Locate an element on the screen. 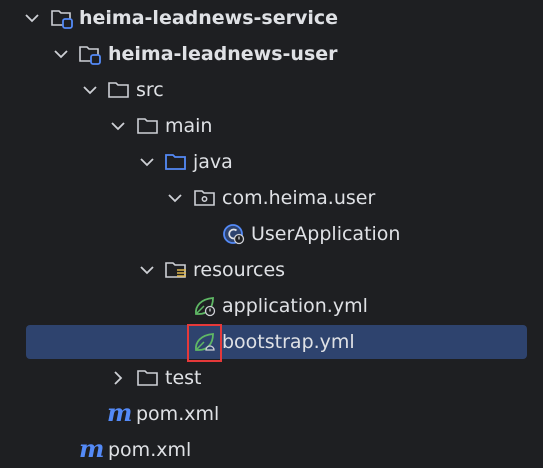 The image size is (543, 468). tree-item-application-yml: application.yml is located at coordinates (271, 306).